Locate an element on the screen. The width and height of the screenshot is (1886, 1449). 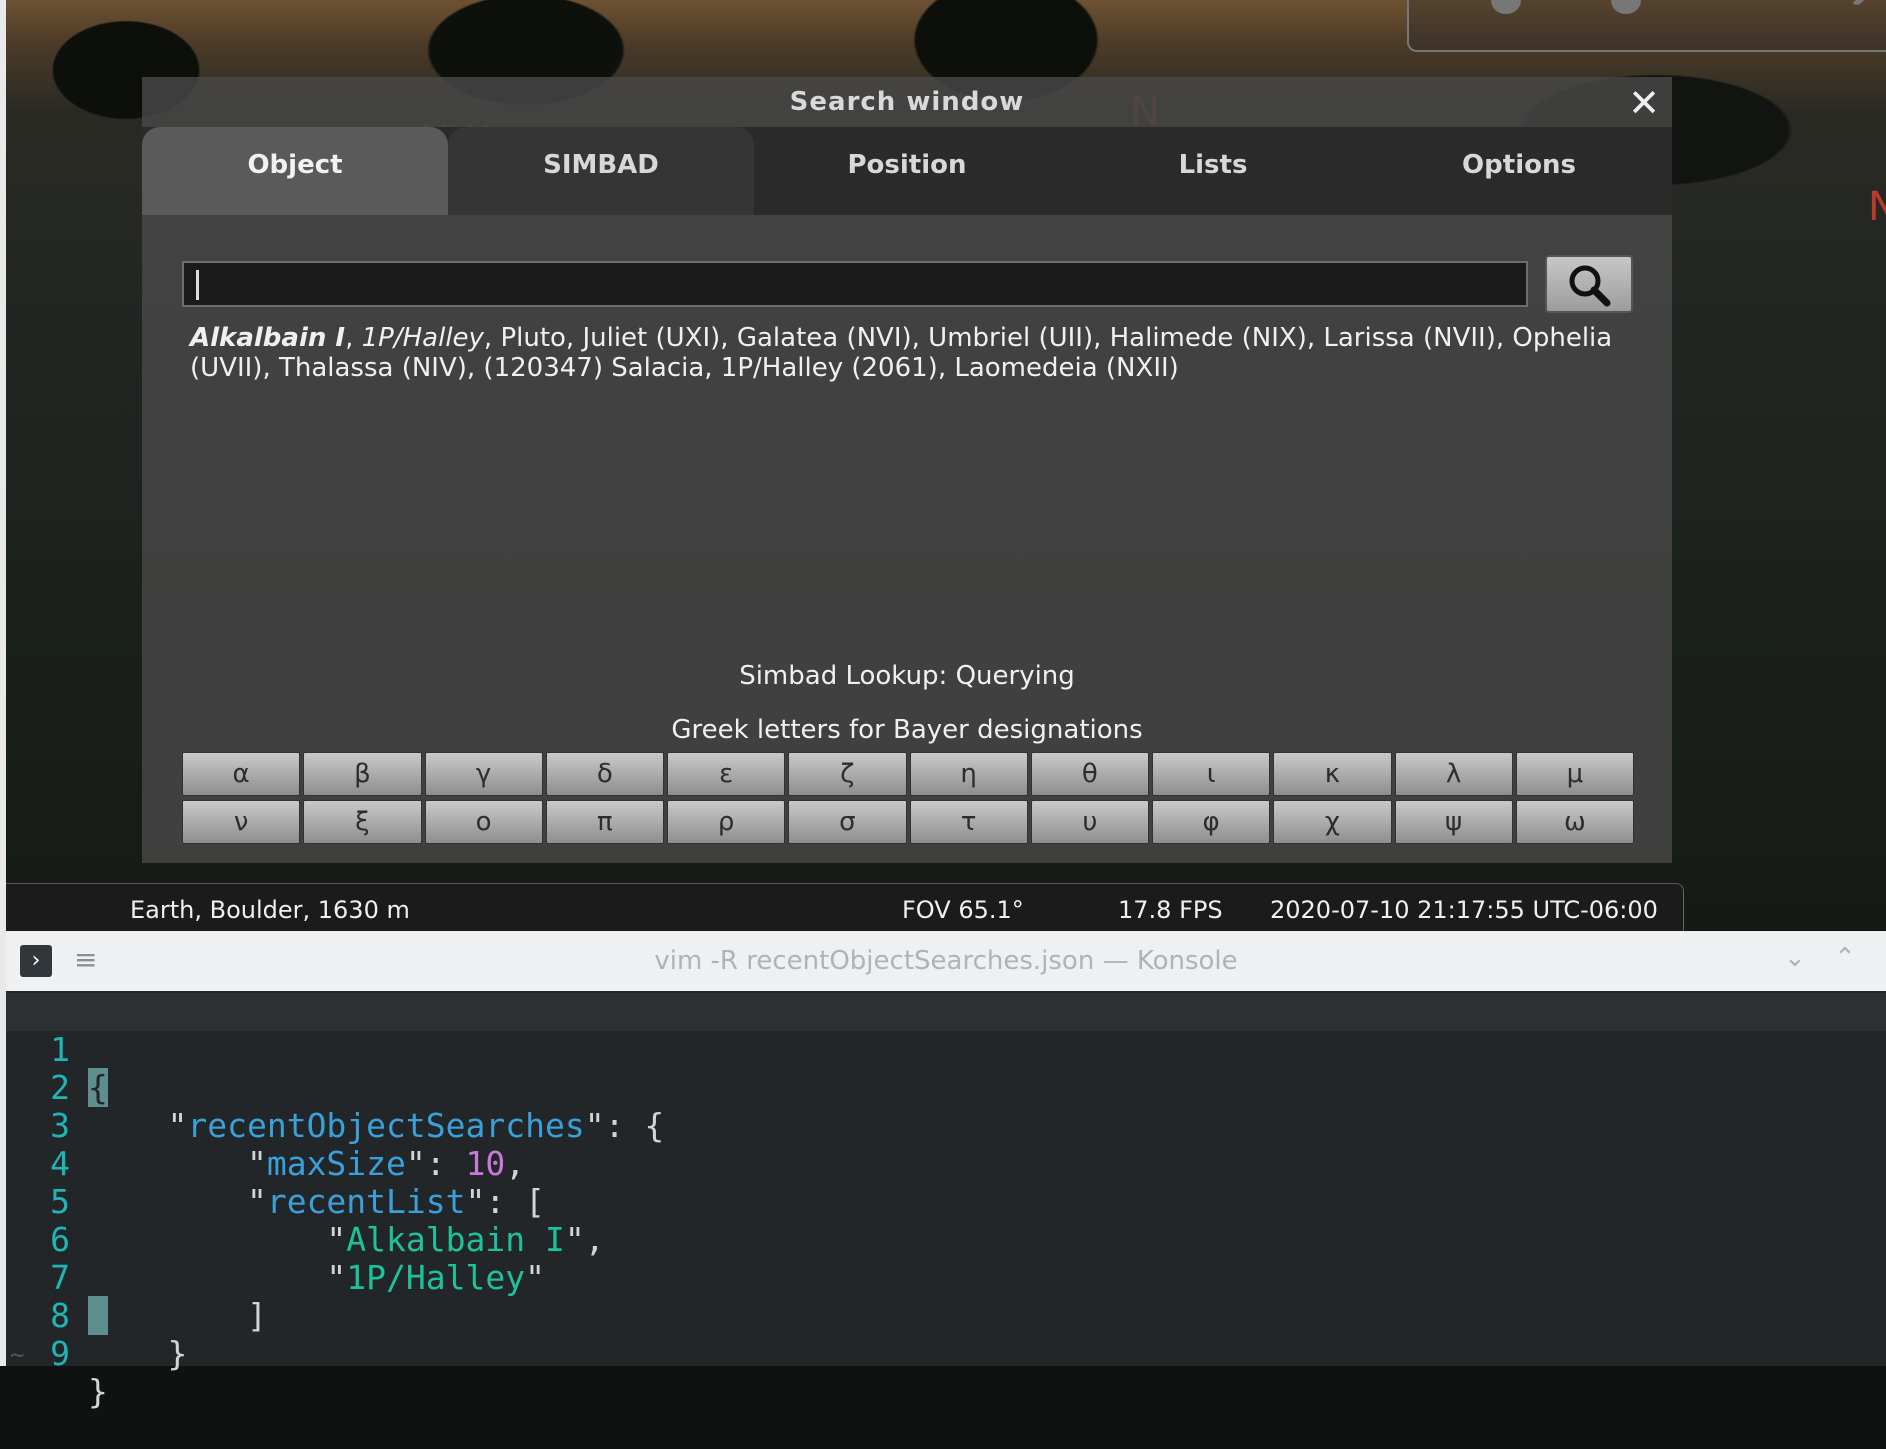
greek-key-xi: ξ is located at coordinates (362, 822).